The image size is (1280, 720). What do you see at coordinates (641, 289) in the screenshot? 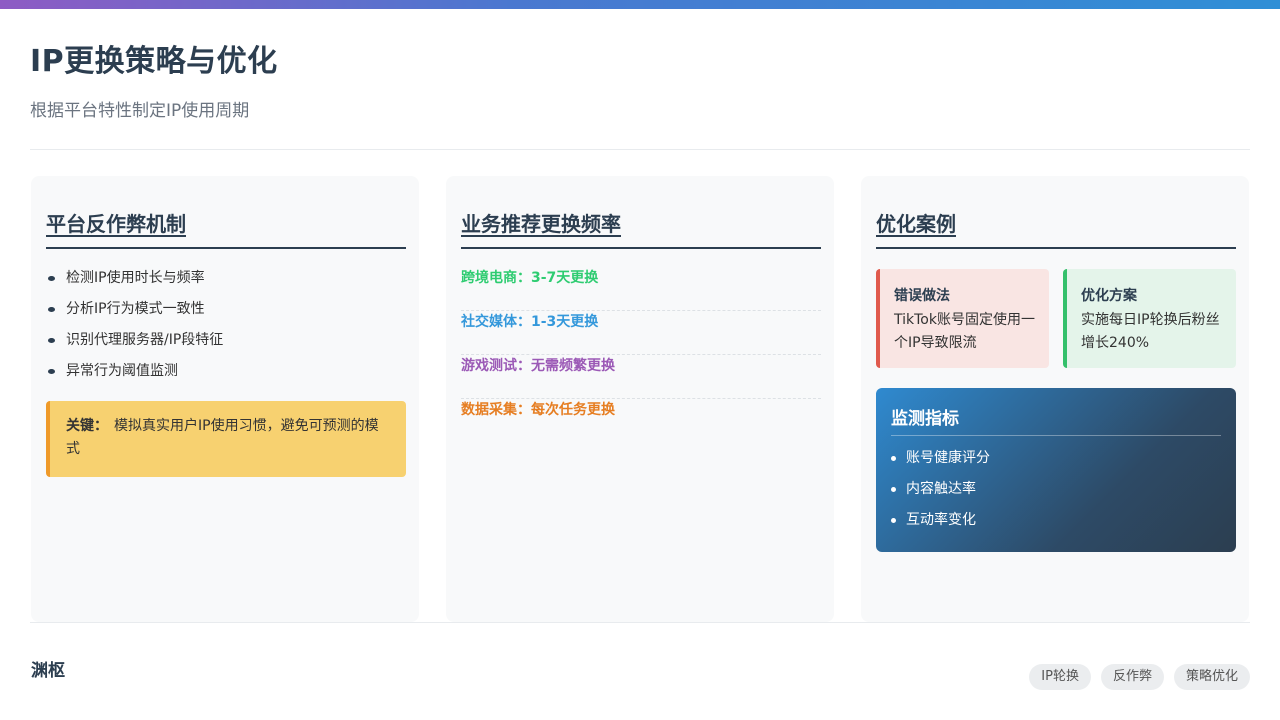
I see `frequency-item: 跨境电商：3-7天更换` at bounding box center [641, 289].